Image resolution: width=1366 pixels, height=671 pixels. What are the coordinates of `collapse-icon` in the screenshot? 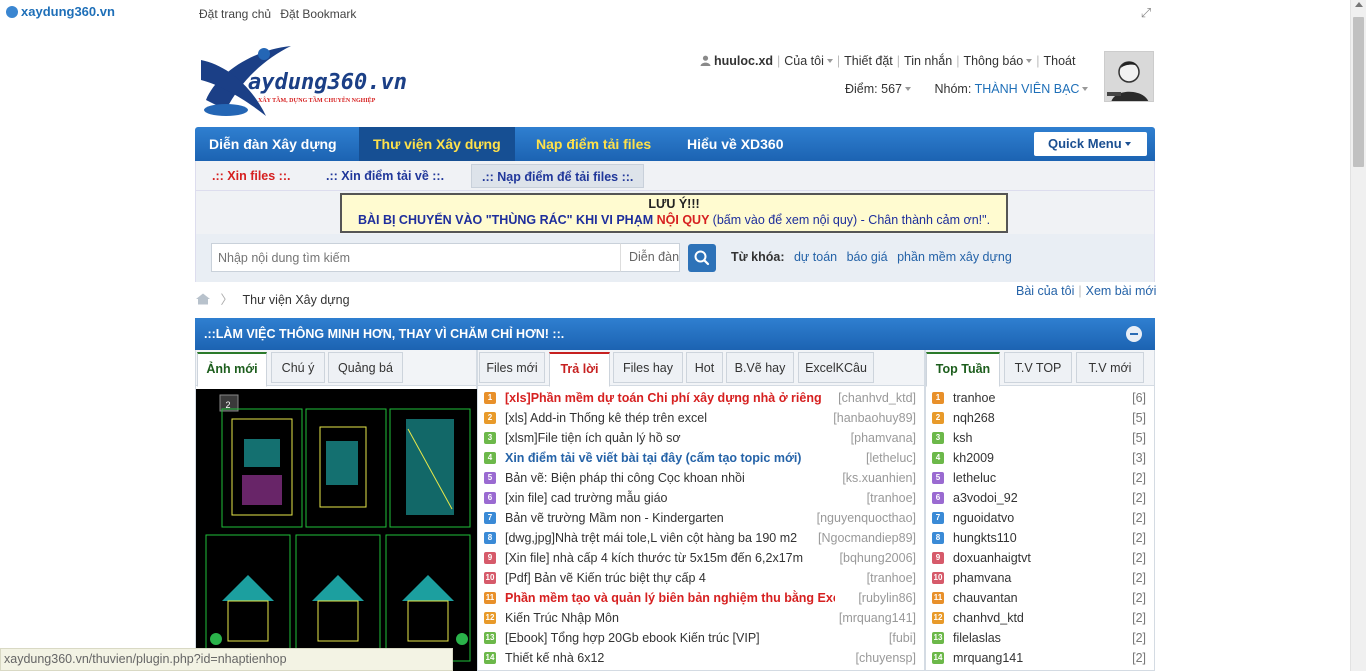 It's located at (1134, 334).